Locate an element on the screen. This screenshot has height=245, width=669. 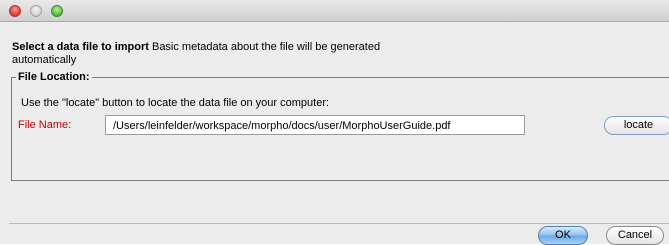
file-name-input is located at coordinates (315, 125).